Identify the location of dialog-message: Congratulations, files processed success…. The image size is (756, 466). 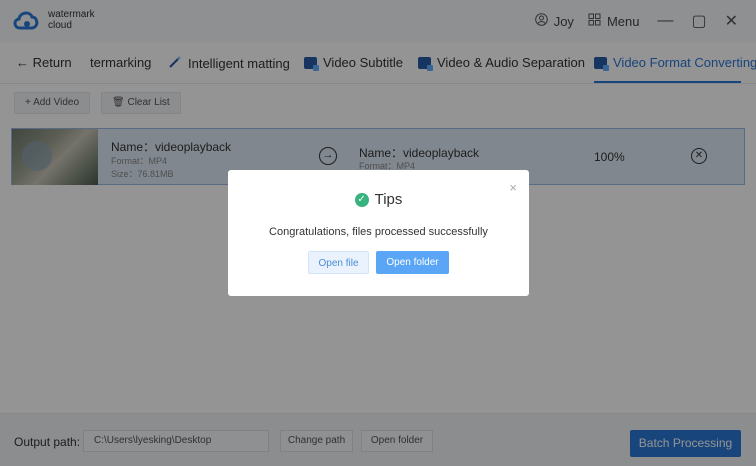
(378, 232).